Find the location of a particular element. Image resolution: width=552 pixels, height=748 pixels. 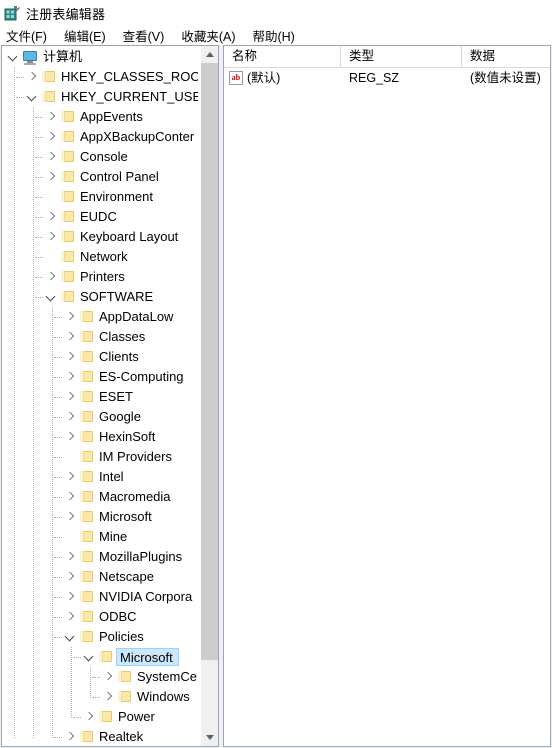

tree-item-realtek: Realtek is located at coordinates (106, 736).